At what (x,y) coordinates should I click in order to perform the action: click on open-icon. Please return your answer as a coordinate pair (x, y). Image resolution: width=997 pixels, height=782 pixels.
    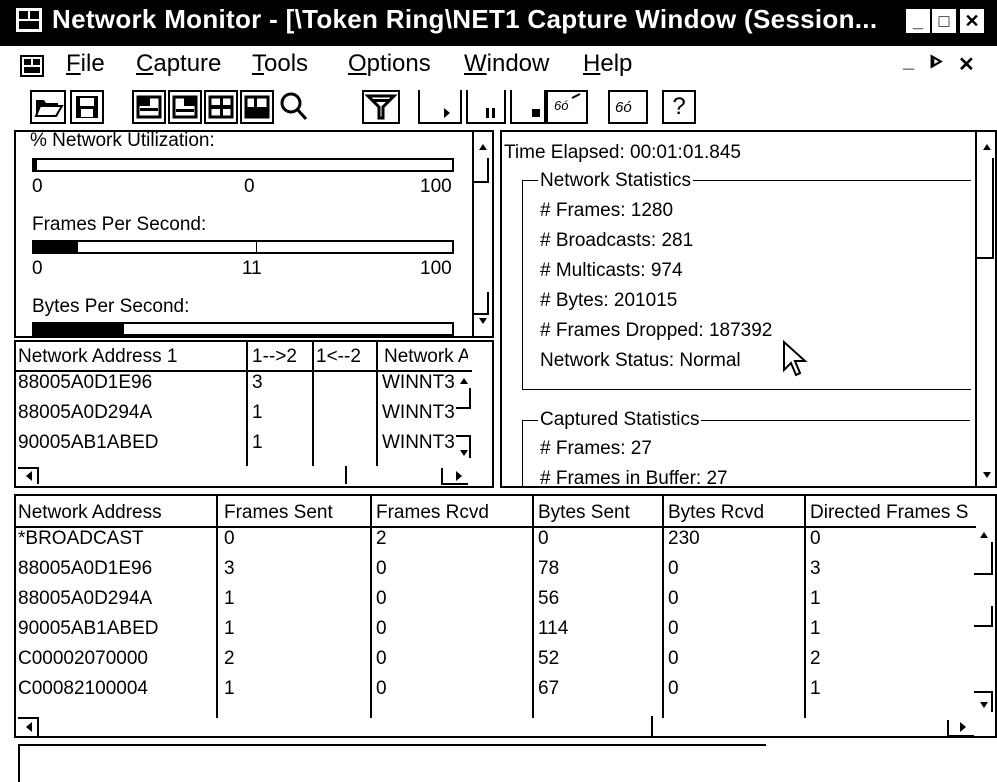
    Looking at the image, I should click on (48, 107).